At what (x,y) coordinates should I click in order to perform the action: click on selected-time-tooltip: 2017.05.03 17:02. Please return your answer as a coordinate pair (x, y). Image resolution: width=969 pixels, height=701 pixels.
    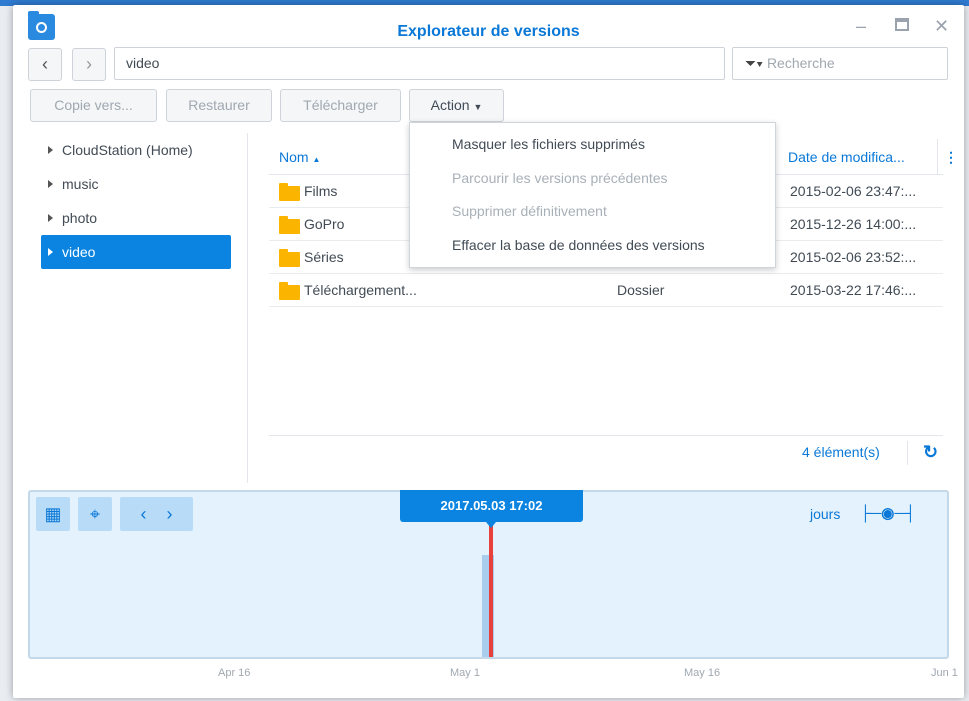
    Looking at the image, I should click on (491, 509).